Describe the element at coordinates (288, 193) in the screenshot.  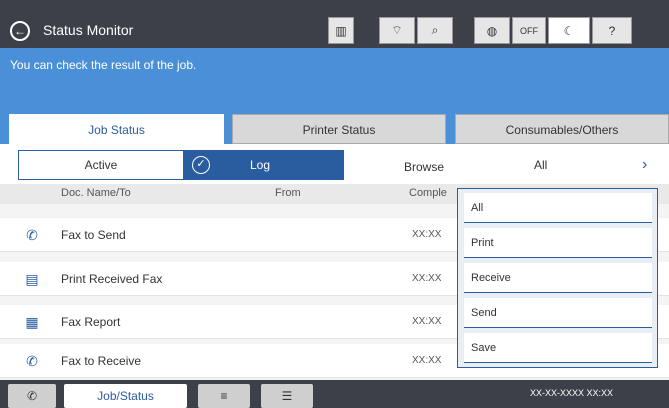
I see `column-header-from: From` at that location.